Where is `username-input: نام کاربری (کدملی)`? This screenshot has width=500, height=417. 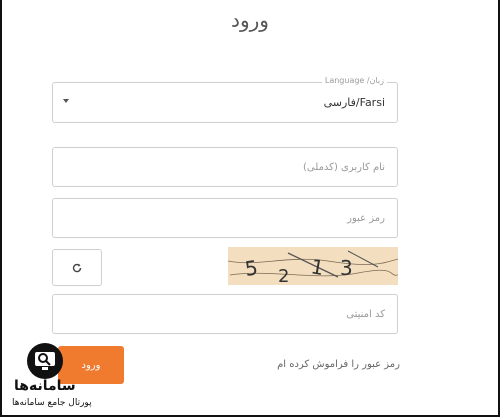
username-input: نام کاربری (کدملی) is located at coordinates (225, 167).